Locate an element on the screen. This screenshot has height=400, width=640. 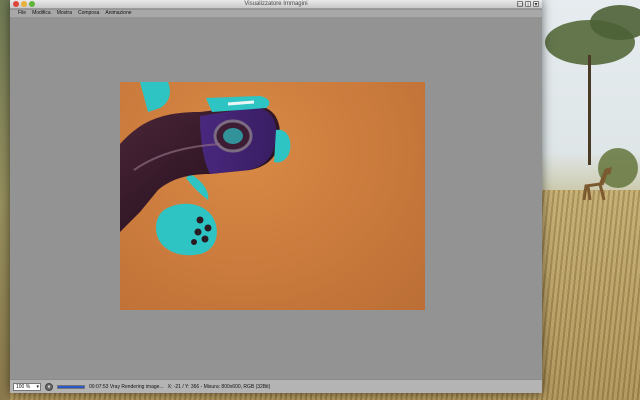
giraffe-silhouette is located at coordinates (597, 183).